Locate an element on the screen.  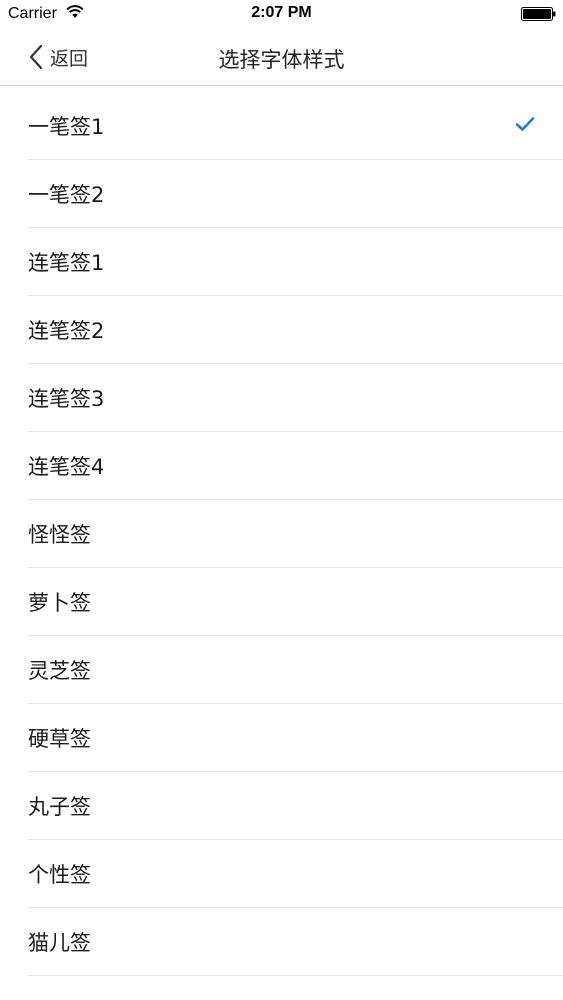
font-style-row: 萝卜签 is located at coordinates (281, 602).